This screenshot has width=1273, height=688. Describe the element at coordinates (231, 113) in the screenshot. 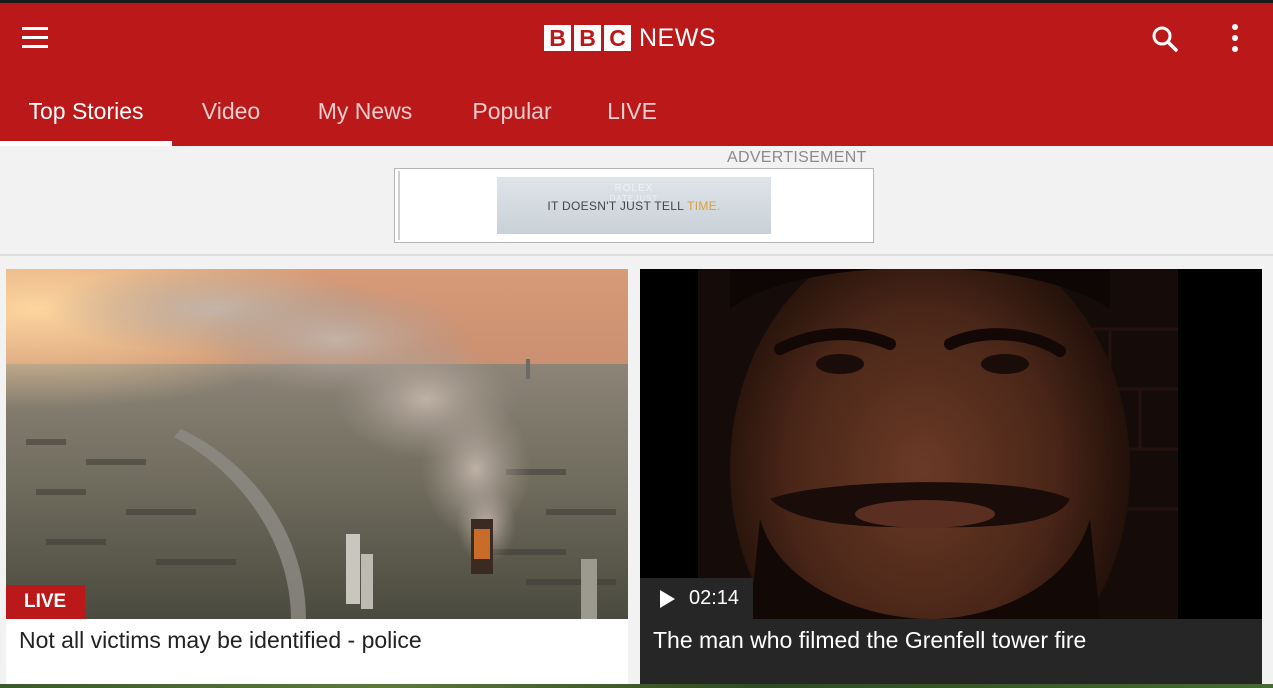

I see `tab-video: Video` at that location.